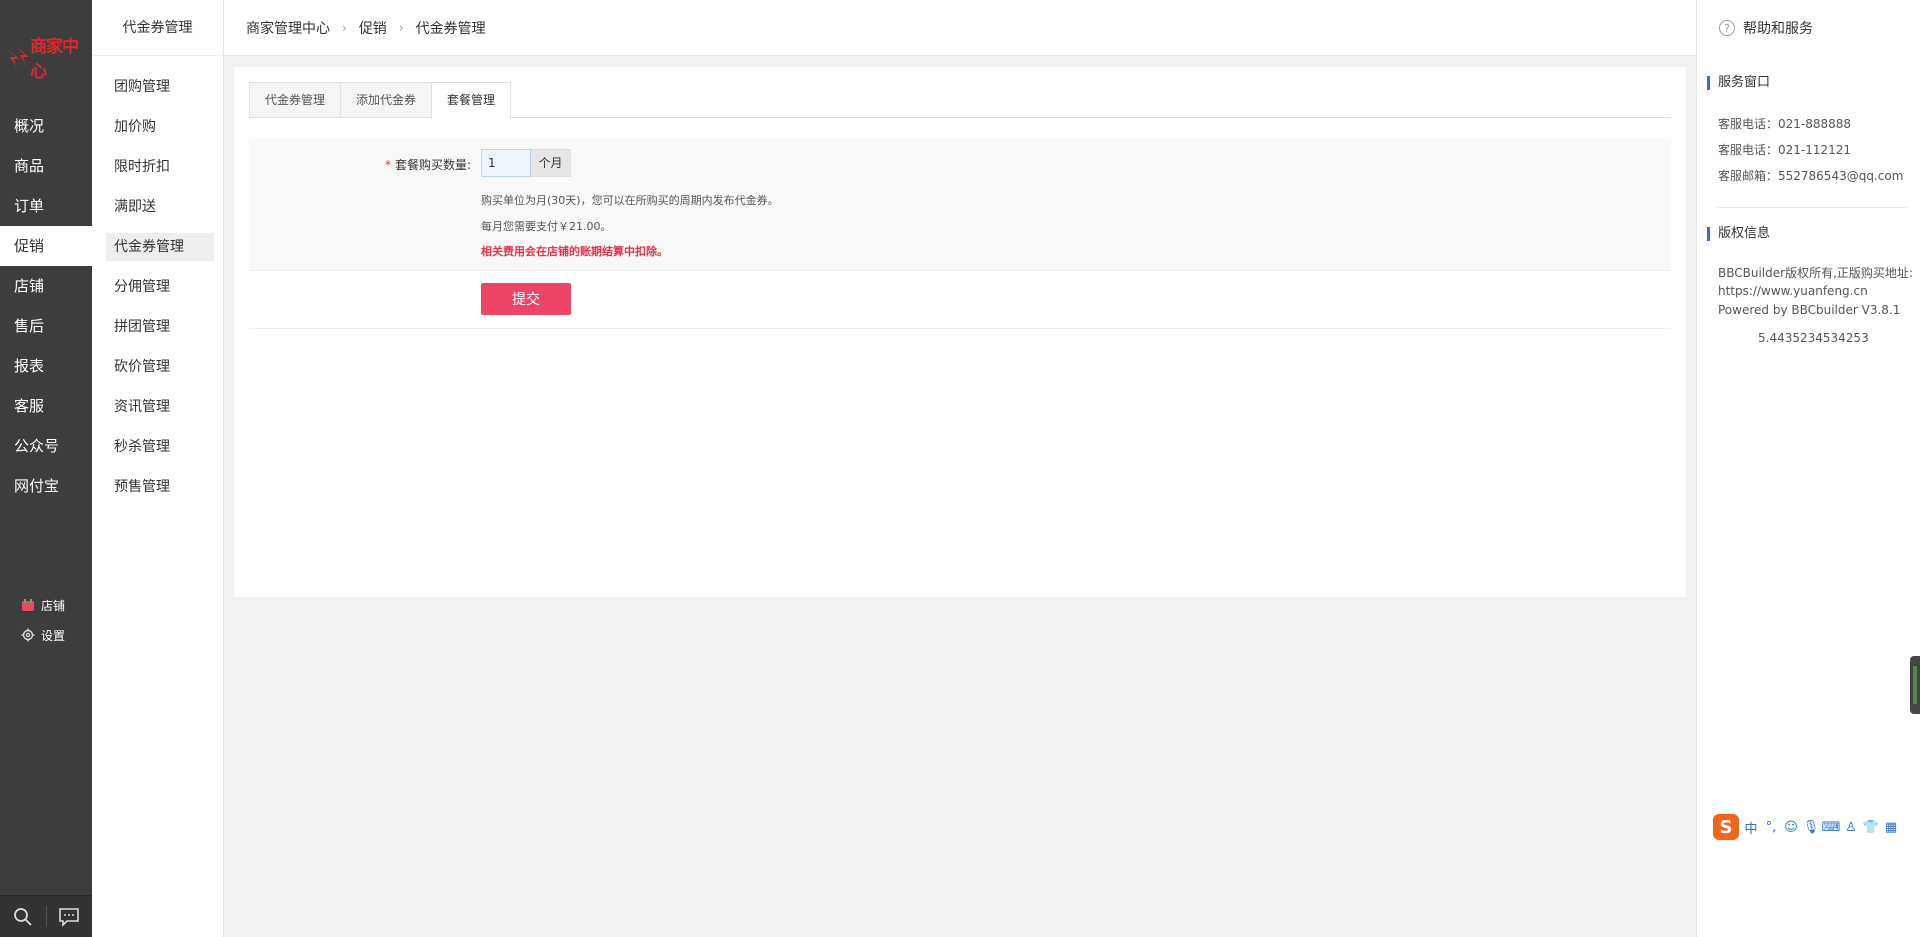 The height and width of the screenshot is (937, 1920). I want to click on qty-label: * 套餐购买数量:, so click(360, 164).